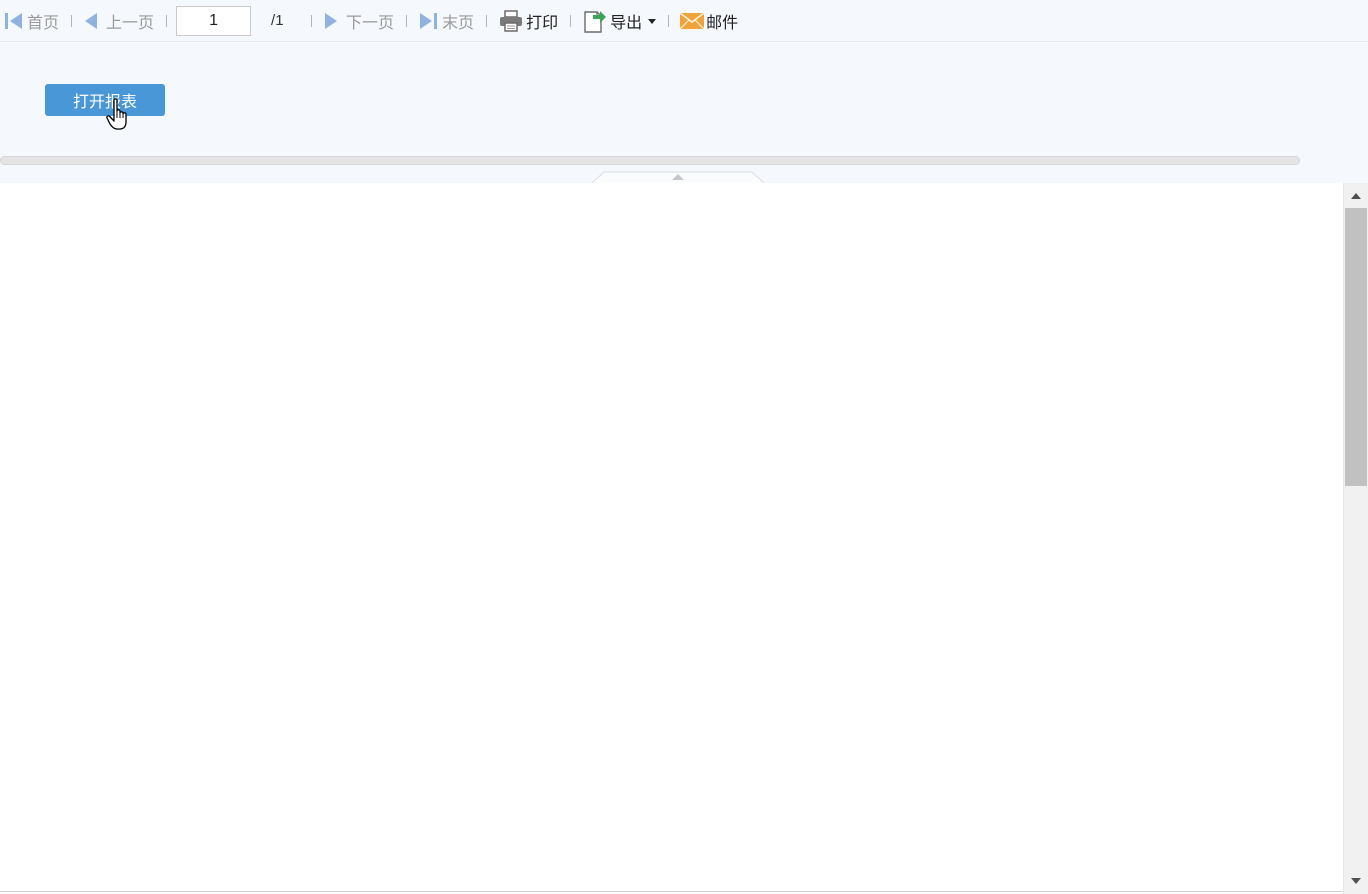 The height and width of the screenshot is (894, 1368). I want to click on next-page-button: 下一页, so click(359, 21).